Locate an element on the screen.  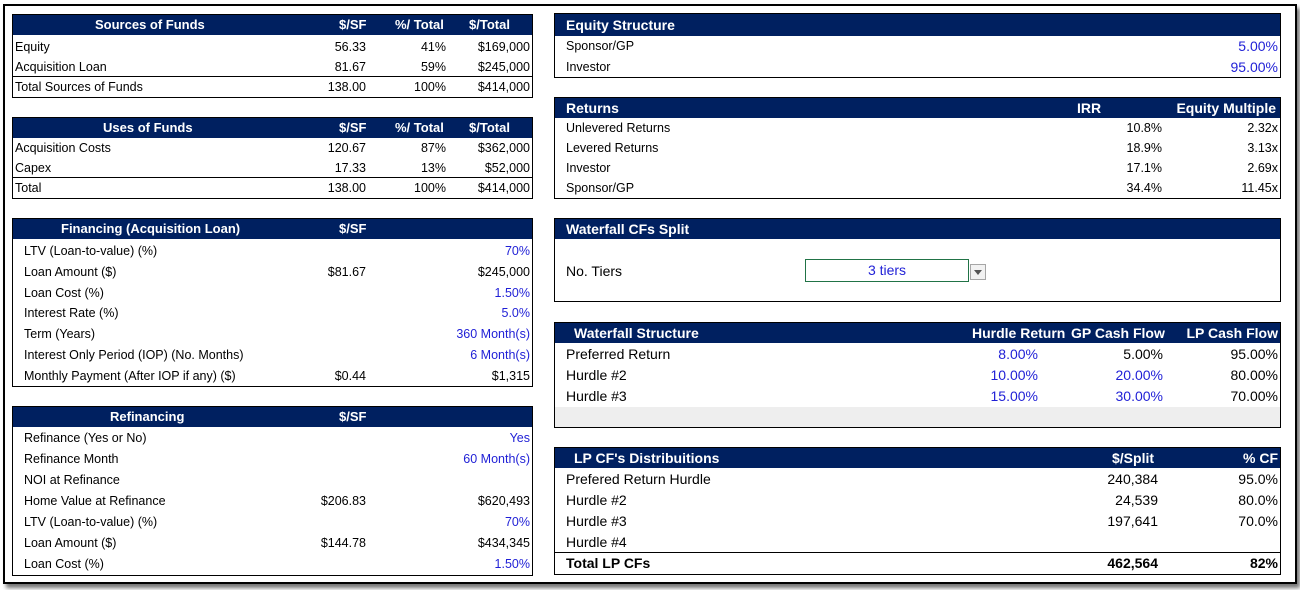
refinancing-row: Home Value at Refinance $206.83 $620,493 is located at coordinates (272, 501).